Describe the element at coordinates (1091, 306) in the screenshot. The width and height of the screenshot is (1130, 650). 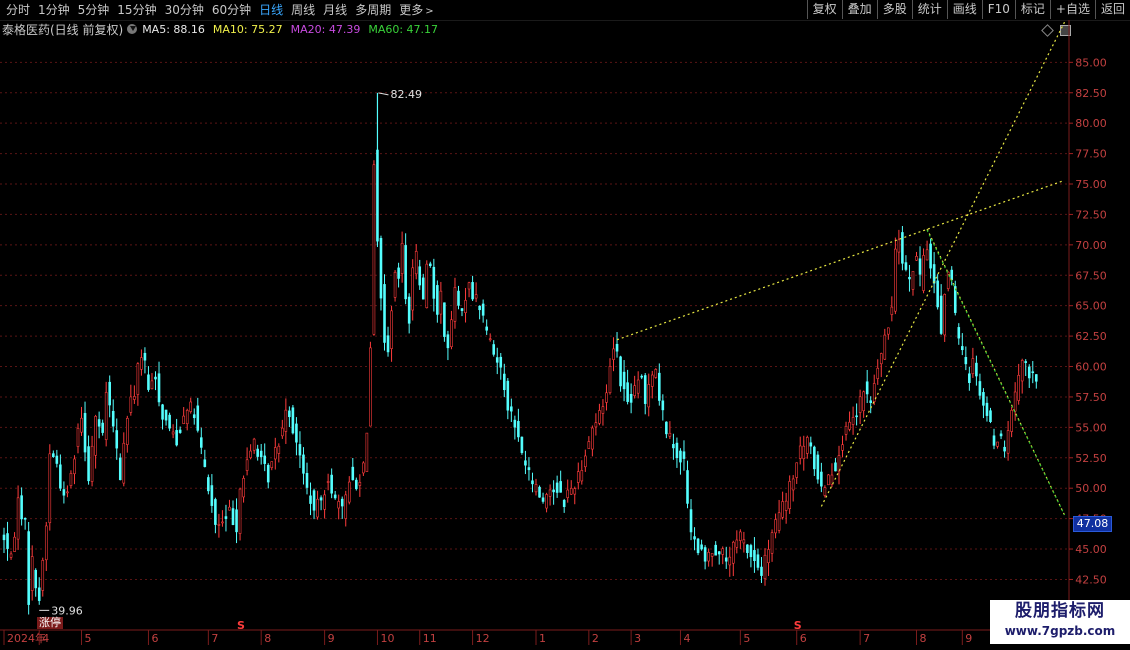
I see `y-tick-label: 65.00` at that location.